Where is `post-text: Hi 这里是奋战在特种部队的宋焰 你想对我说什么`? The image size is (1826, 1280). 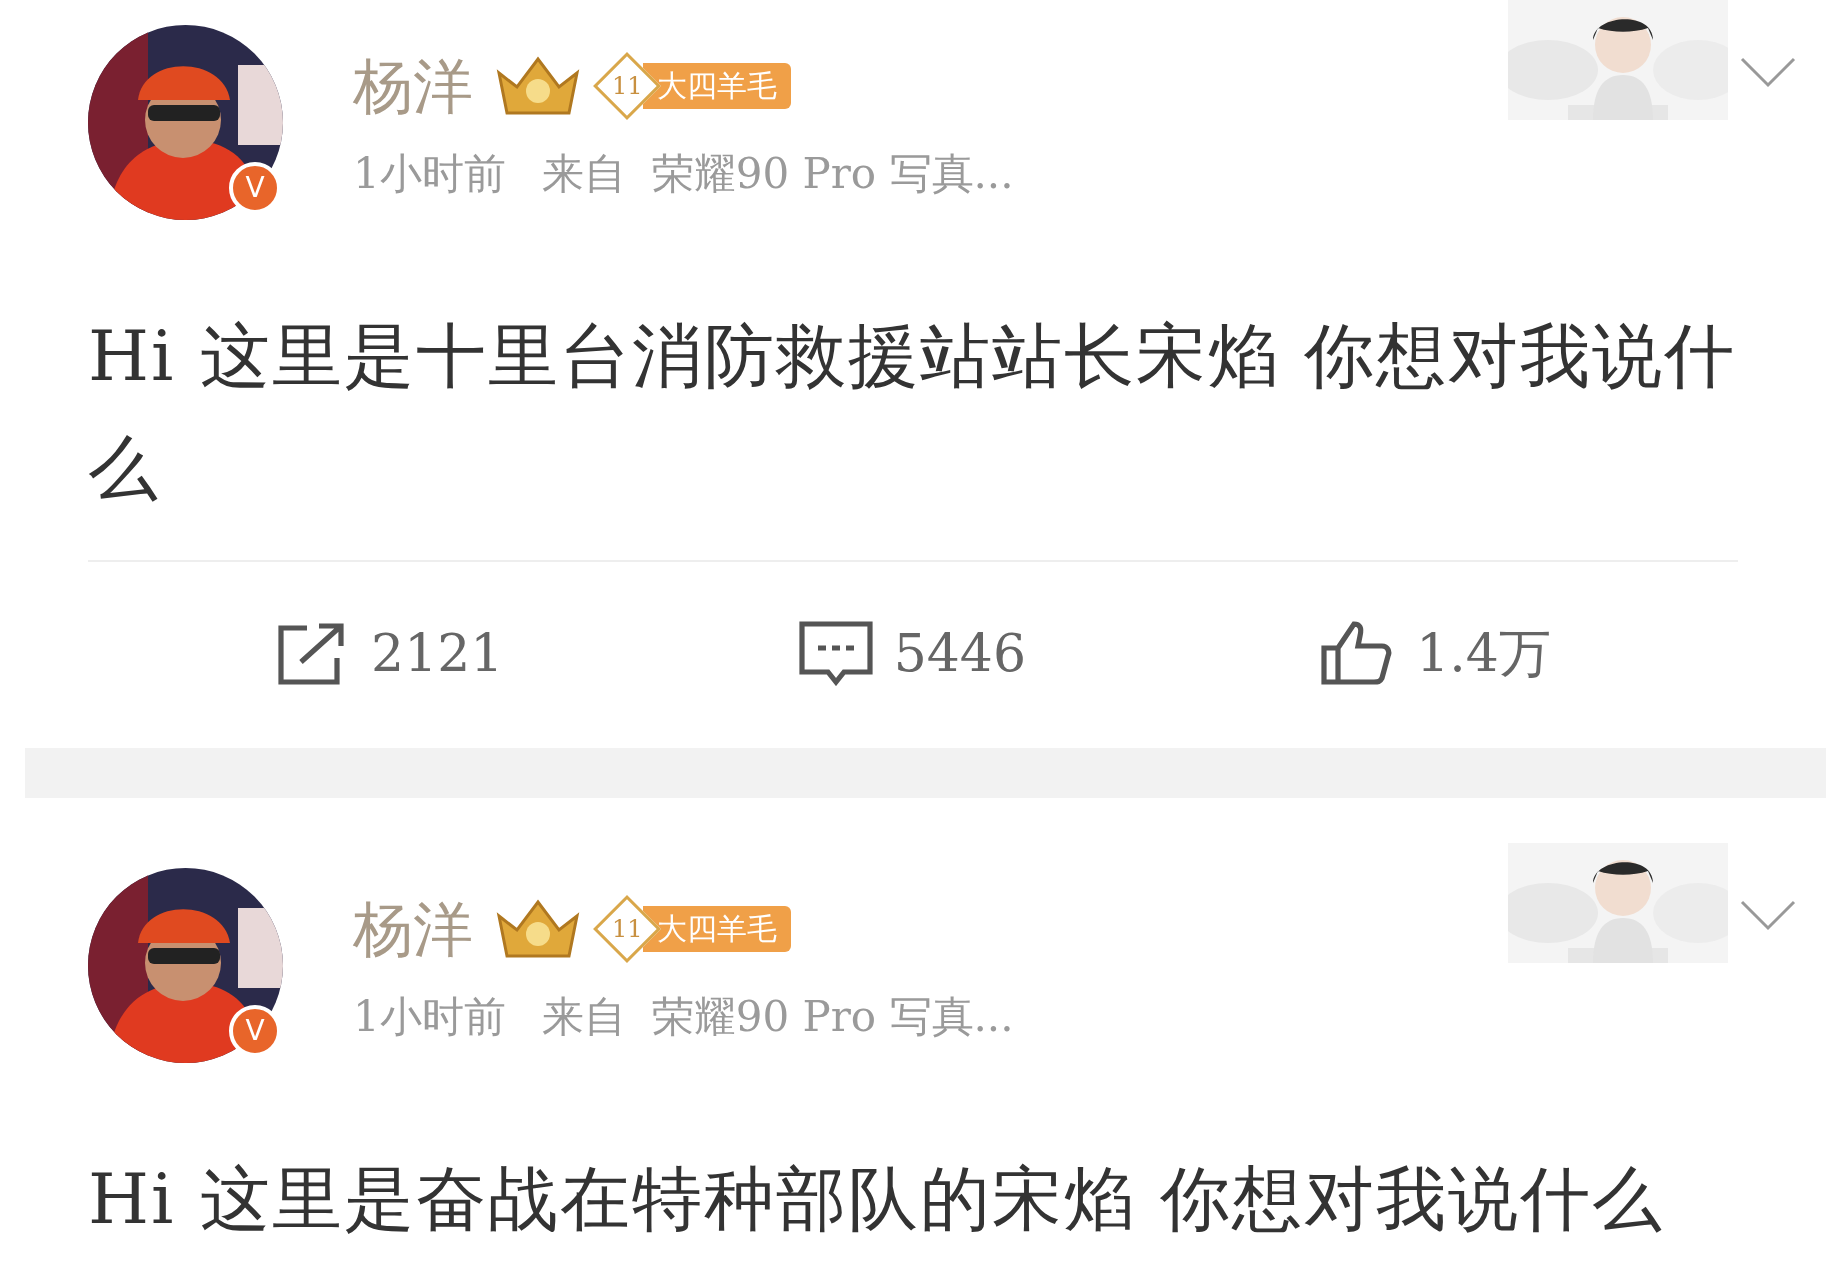
post-text: Hi 这里是奋战在特种部队的宋焰 你想对我说什么 is located at coordinates (876, 1199).